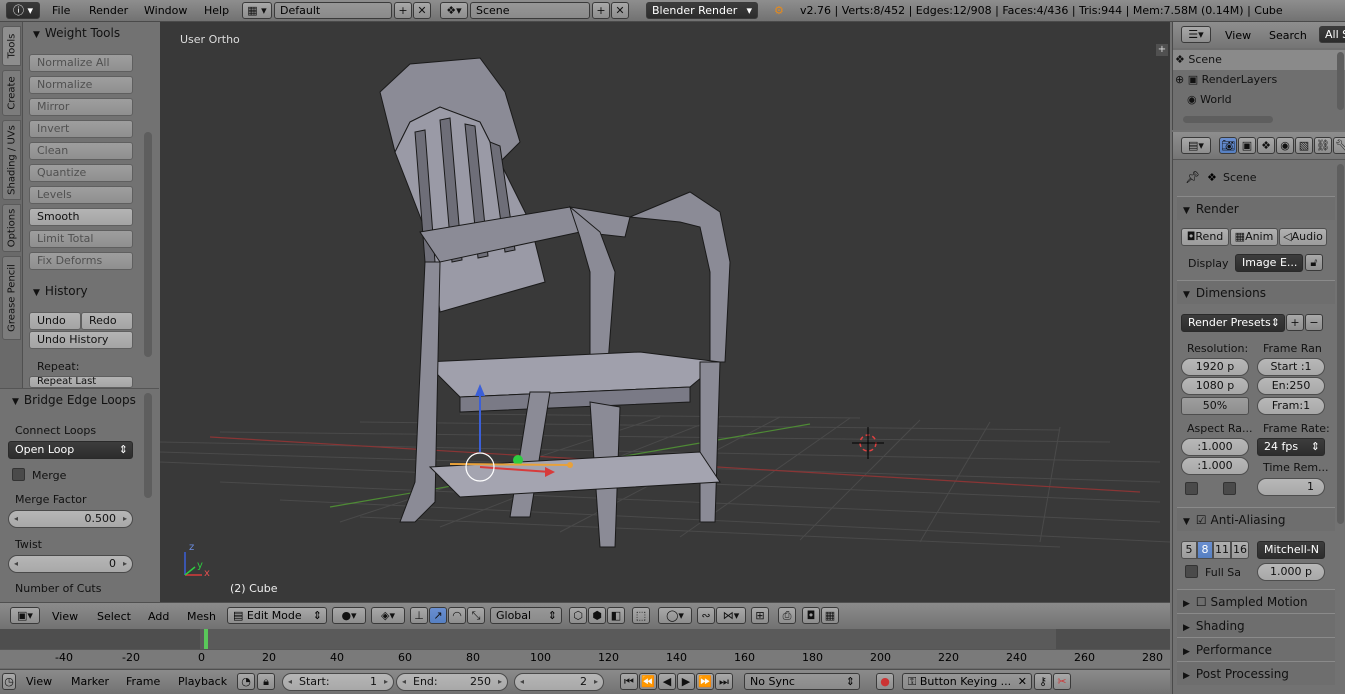 The image size is (1345, 694). What do you see at coordinates (108, 11) in the screenshot?
I see `menu-render: Render` at bounding box center [108, 11].